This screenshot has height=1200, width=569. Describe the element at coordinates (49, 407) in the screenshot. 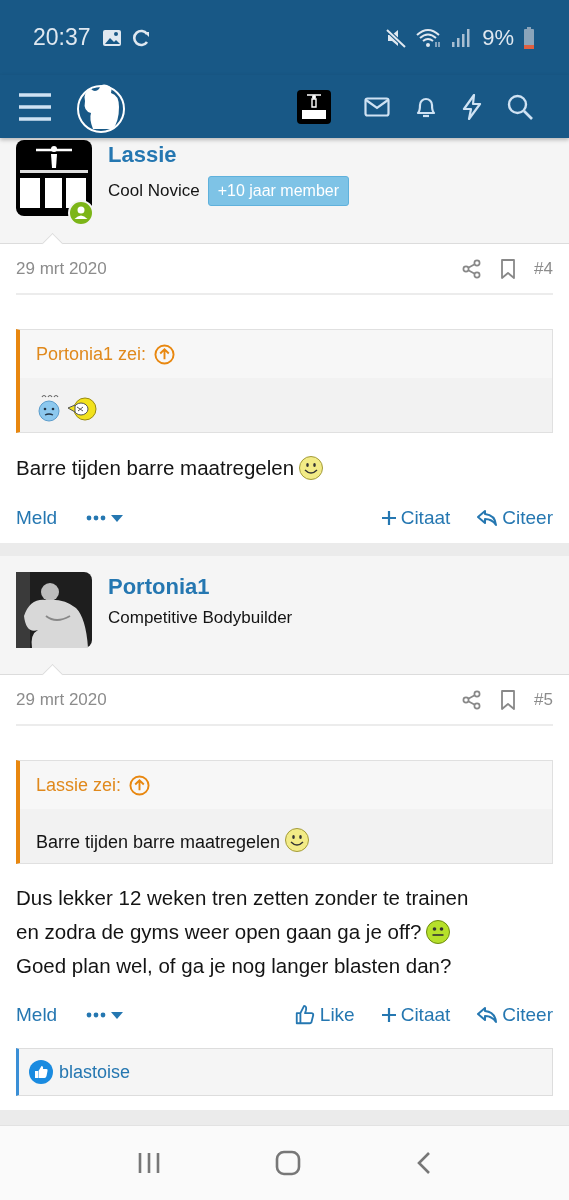

I see `confused-smiley-icon` at that location.